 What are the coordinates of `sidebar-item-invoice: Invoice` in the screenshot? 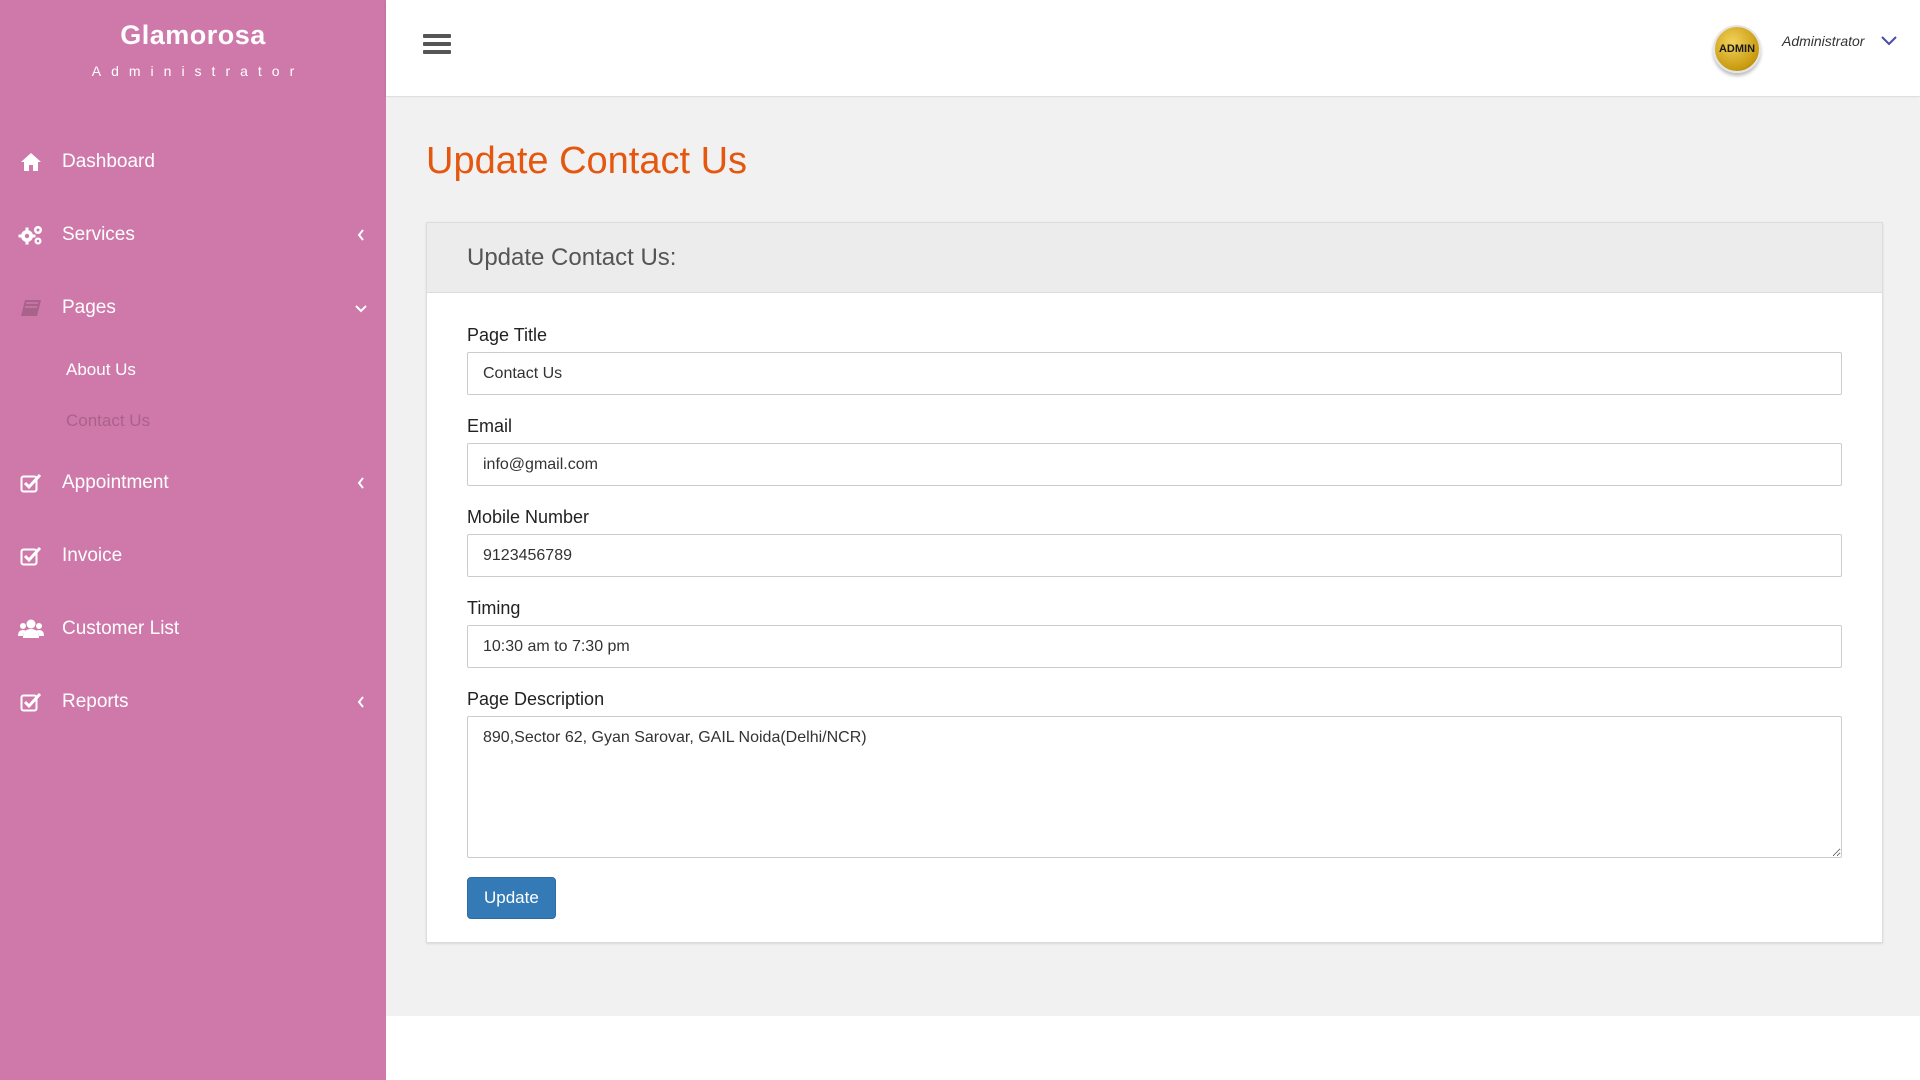 It's located at (193, 555).